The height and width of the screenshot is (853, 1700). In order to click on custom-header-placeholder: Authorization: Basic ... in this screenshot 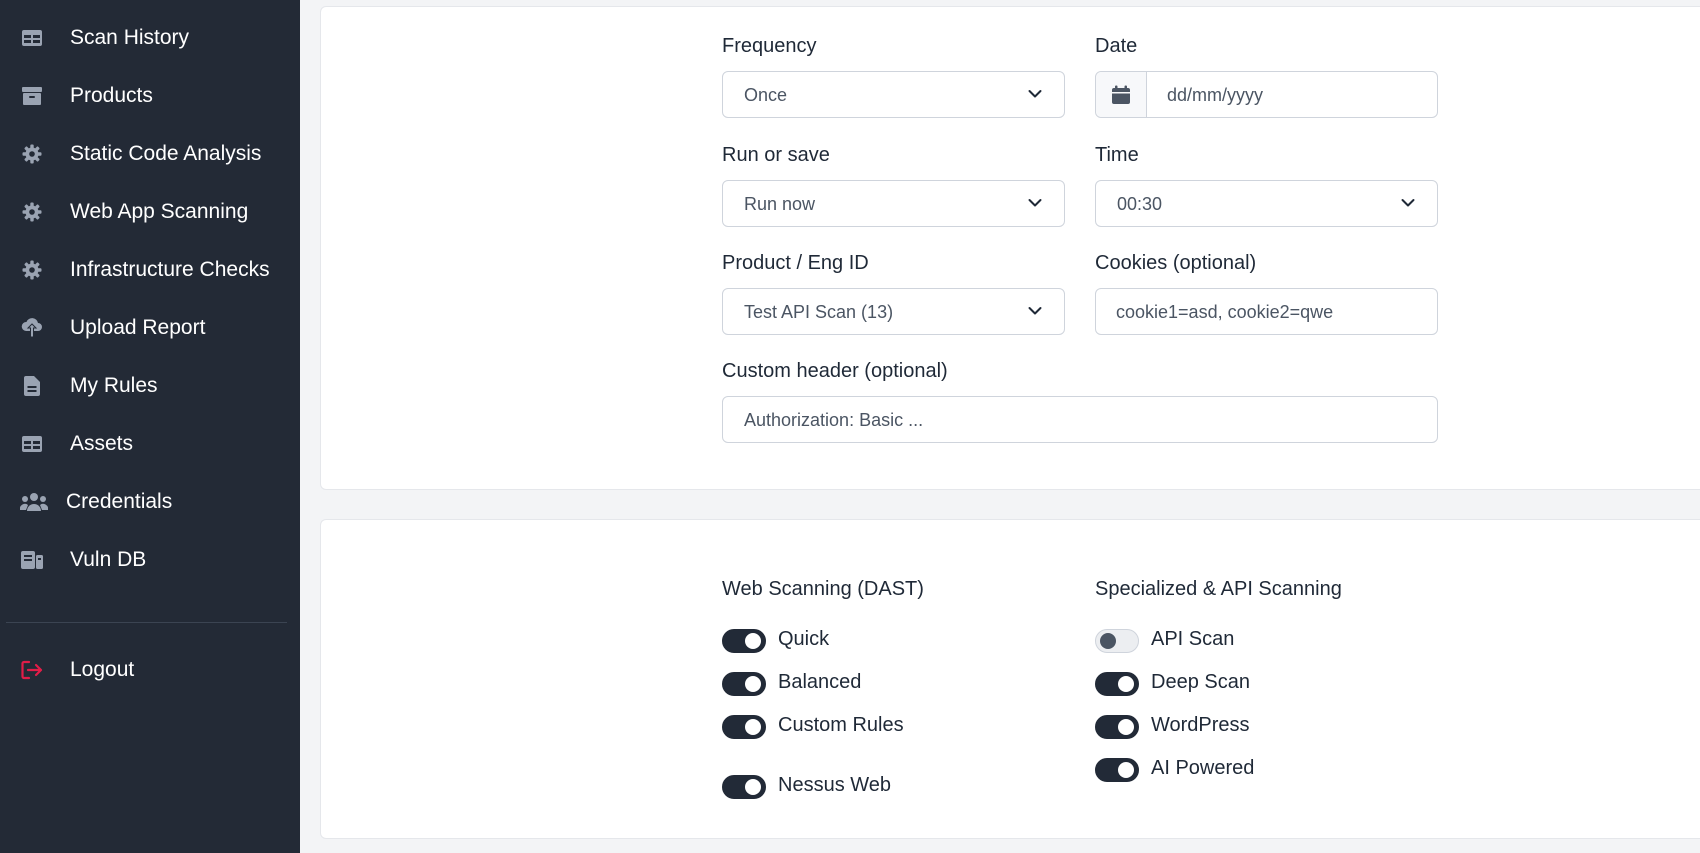, I will do `click(834, 420)`.